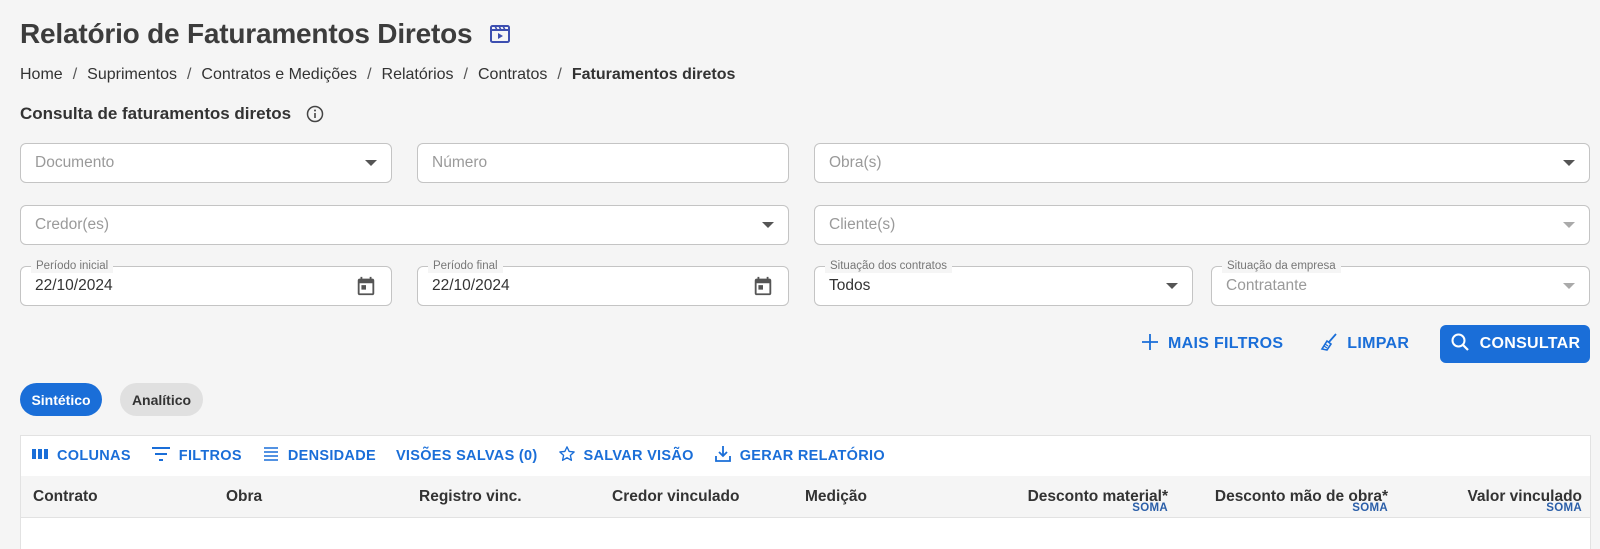 Image resolution: width=1600 pixels, height=549 pixels. I want to click on situacao-empresa-value: Contratante, so click(1266, 285).